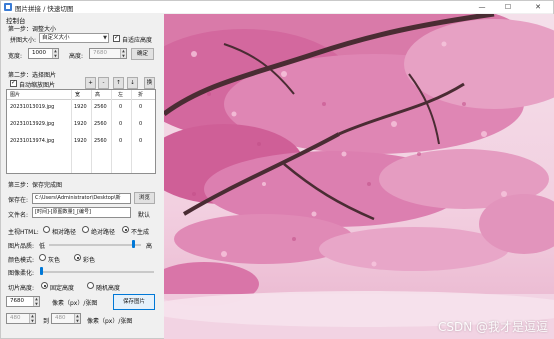 This screenshot has height=339, width=554. I want to click on window-title: 图片拼接 / 快速切图, so click(44, 9).